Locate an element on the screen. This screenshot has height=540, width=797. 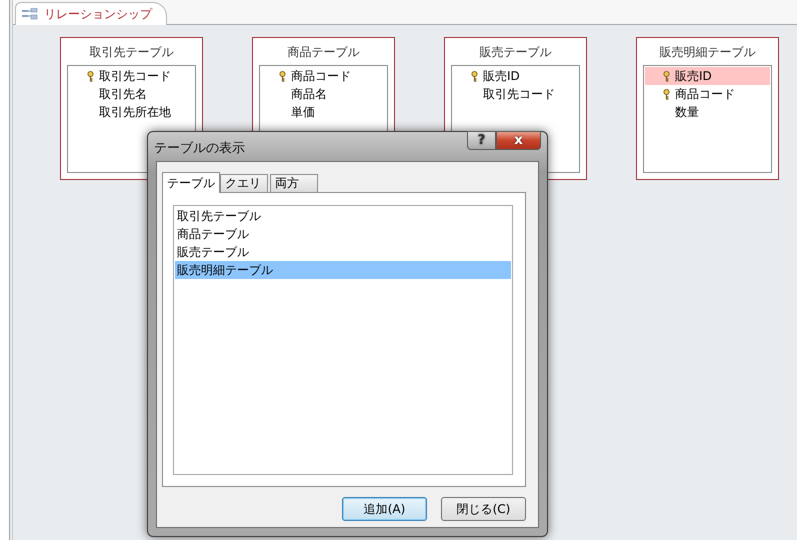
field-name: 取引先所在地 is located at coordinates (135, 112).